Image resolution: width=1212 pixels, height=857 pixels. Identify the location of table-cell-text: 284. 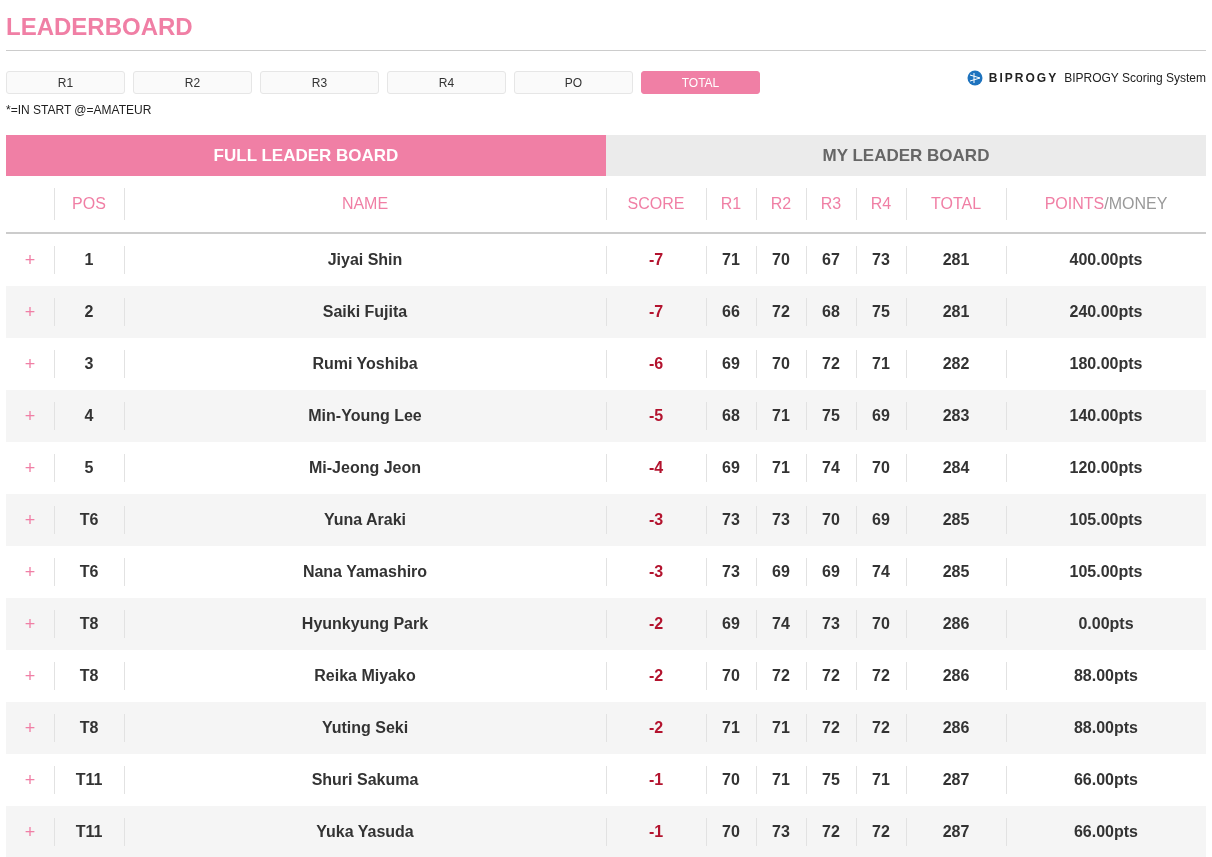
(956, 468).